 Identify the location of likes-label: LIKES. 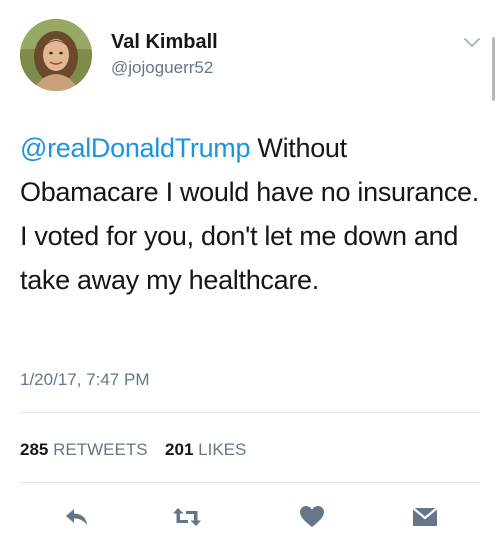
(222, 449).